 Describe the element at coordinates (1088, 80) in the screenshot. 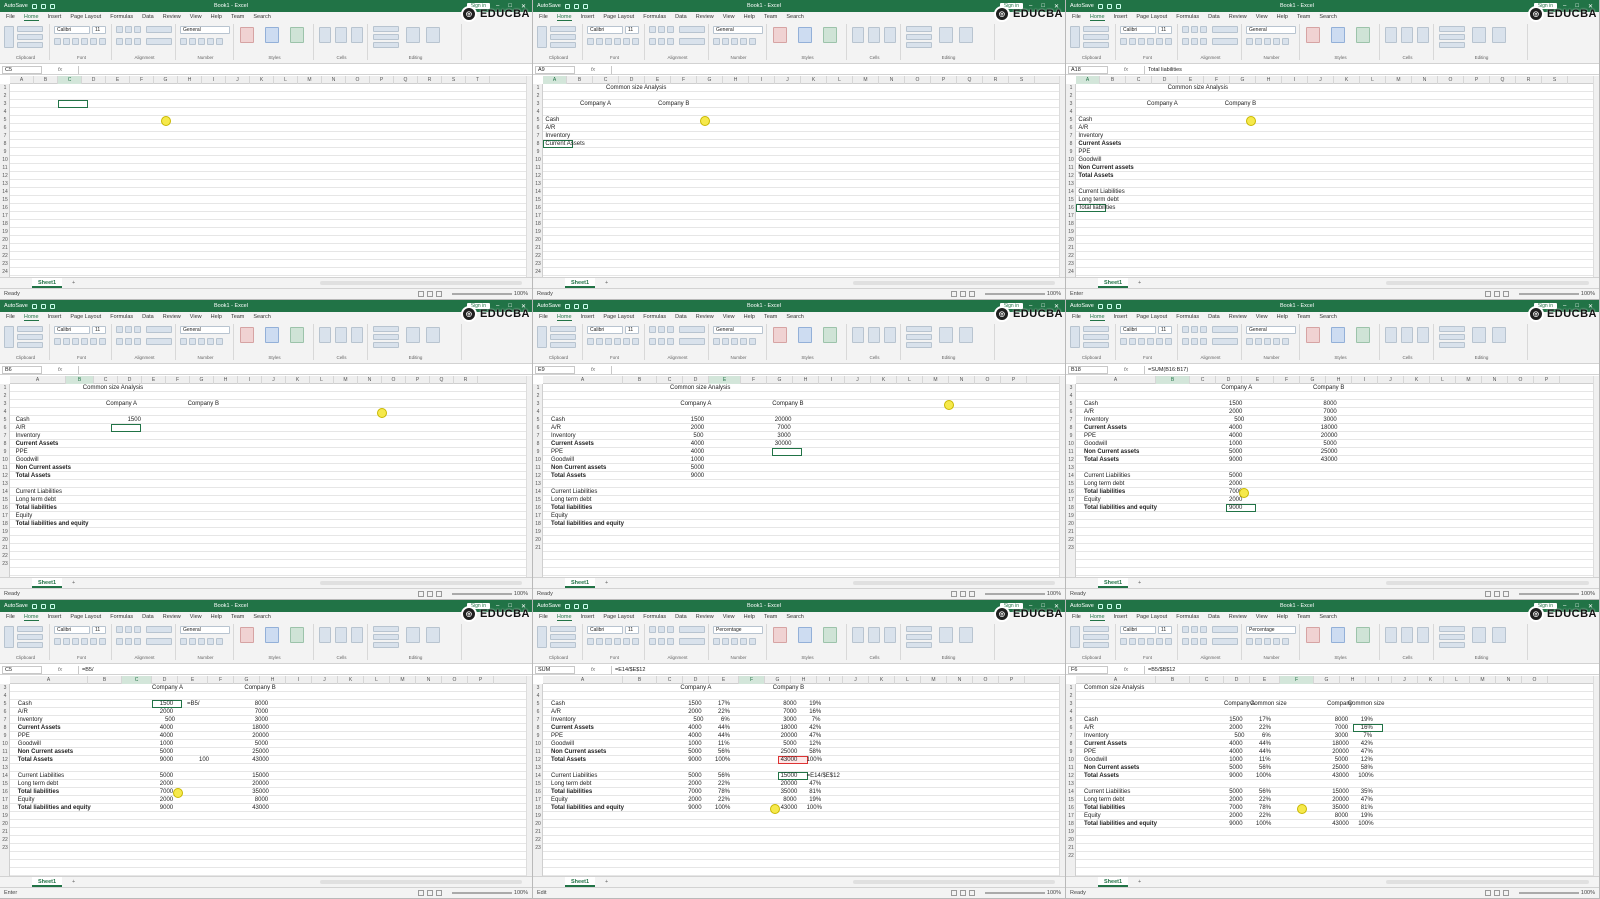

I see `column-header-a: A` at that location.